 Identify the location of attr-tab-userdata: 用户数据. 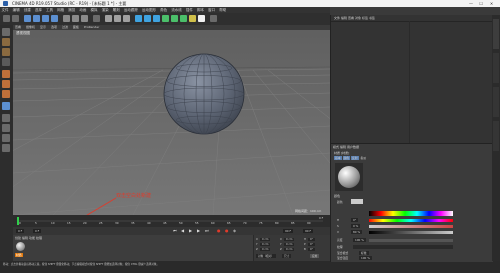
(353, 147).